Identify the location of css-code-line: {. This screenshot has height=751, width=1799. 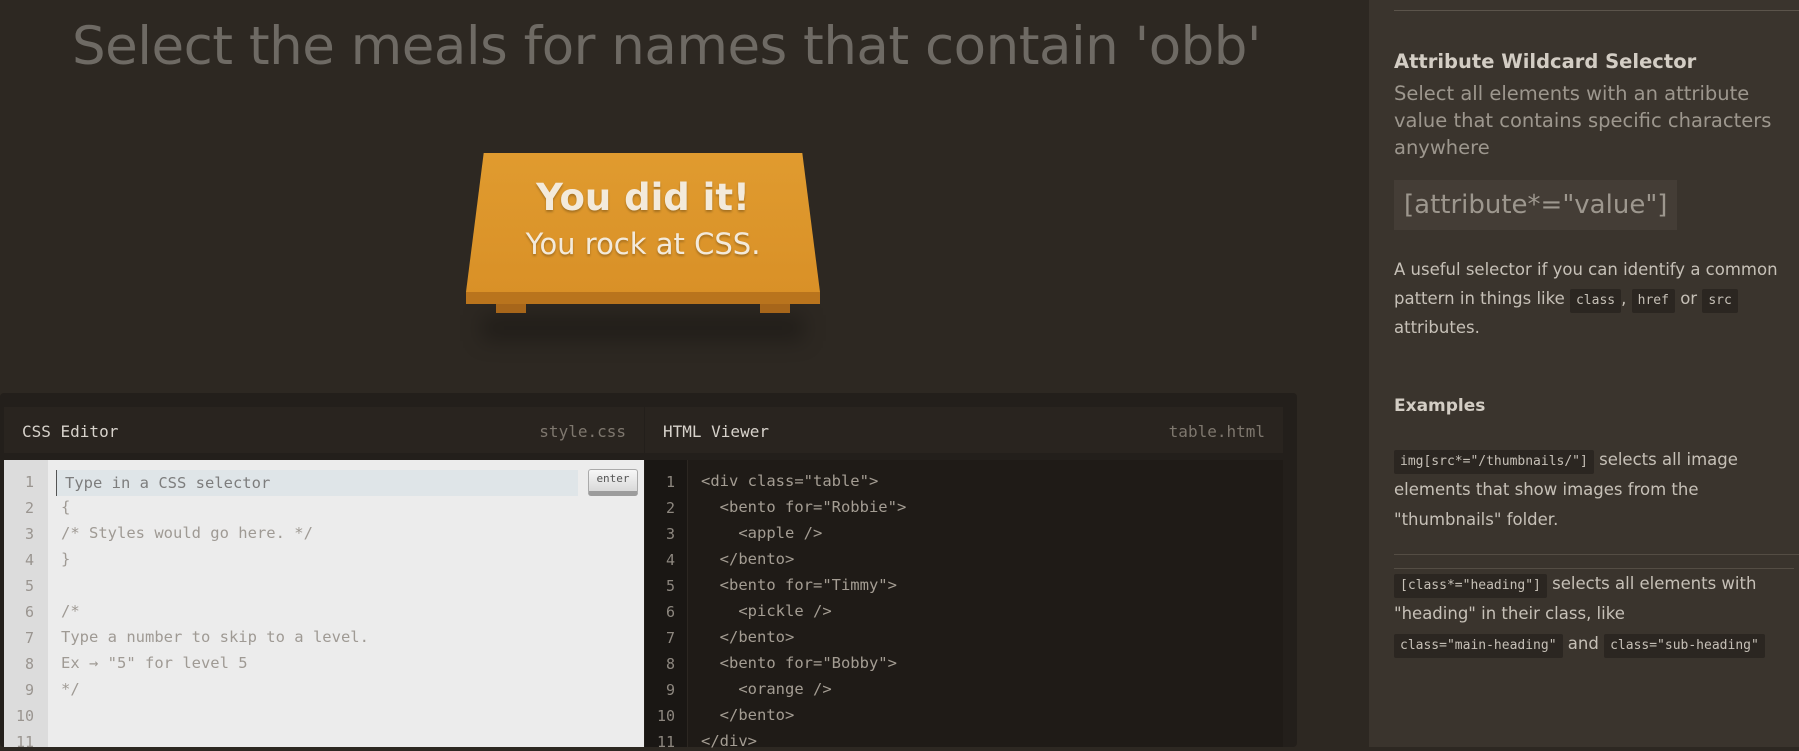
(66, 507).